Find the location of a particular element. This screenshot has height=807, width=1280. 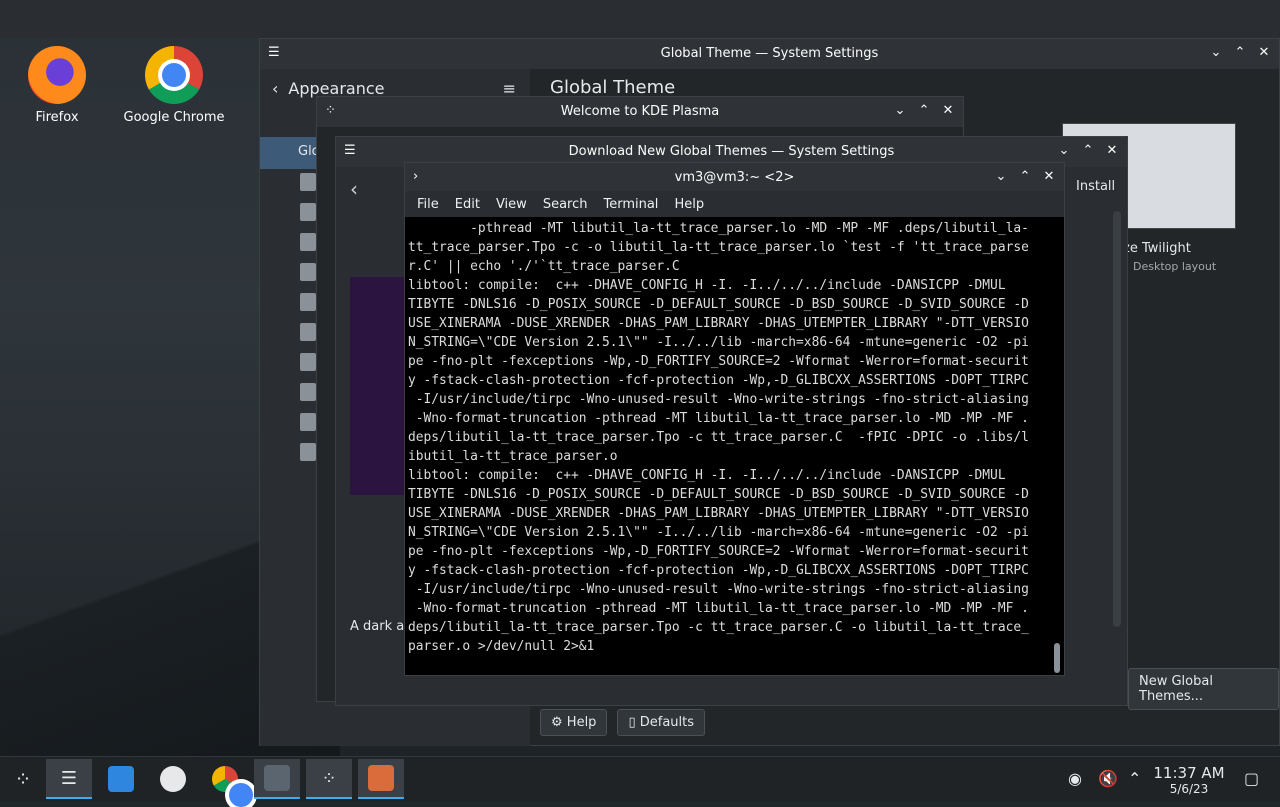

terminal-icon is located at coordinates (277, 778).